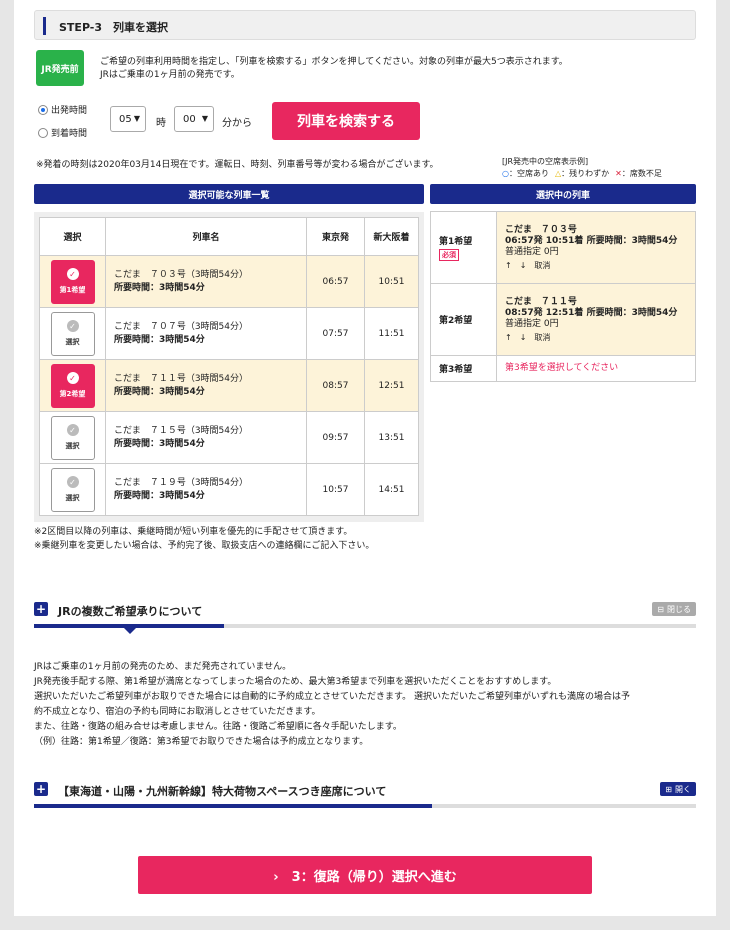 This screenshot has height=930, width=730. I want to click on minute-select: 00 ▼, so click(194, 119).